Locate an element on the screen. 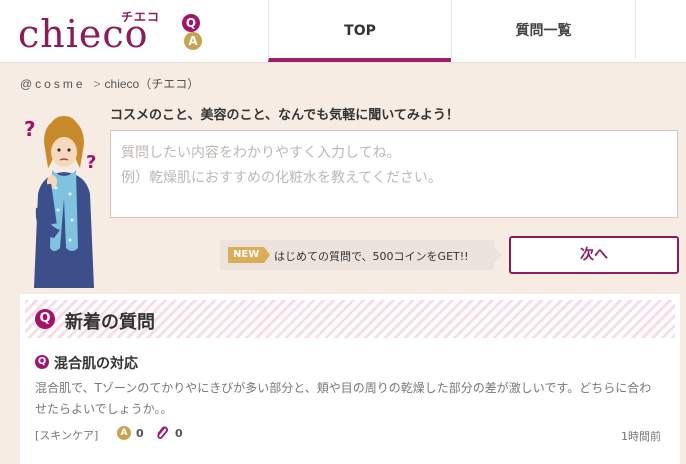 Image resolution: width=686 pixels, height=464 pixels. tab-top-label: TOP is located at coordinates (360, 31).